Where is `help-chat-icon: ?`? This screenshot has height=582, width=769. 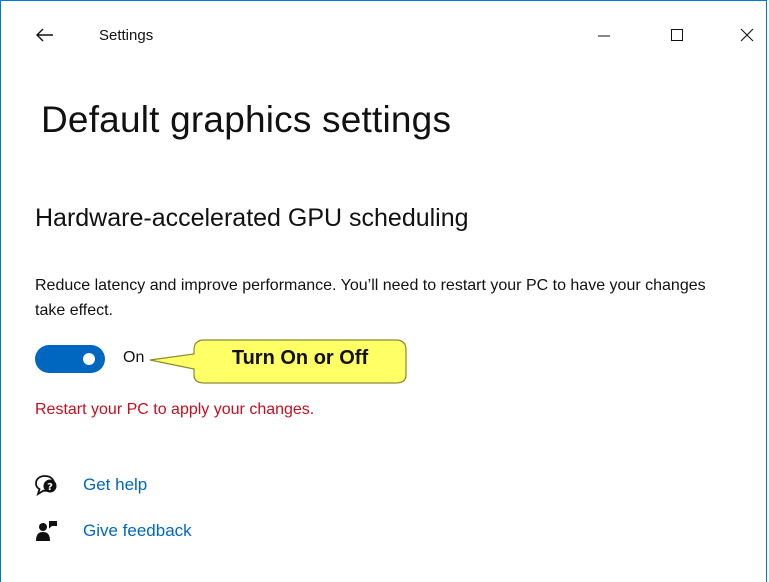
help-chat-icon: ? is located at coordinates (50, 485).